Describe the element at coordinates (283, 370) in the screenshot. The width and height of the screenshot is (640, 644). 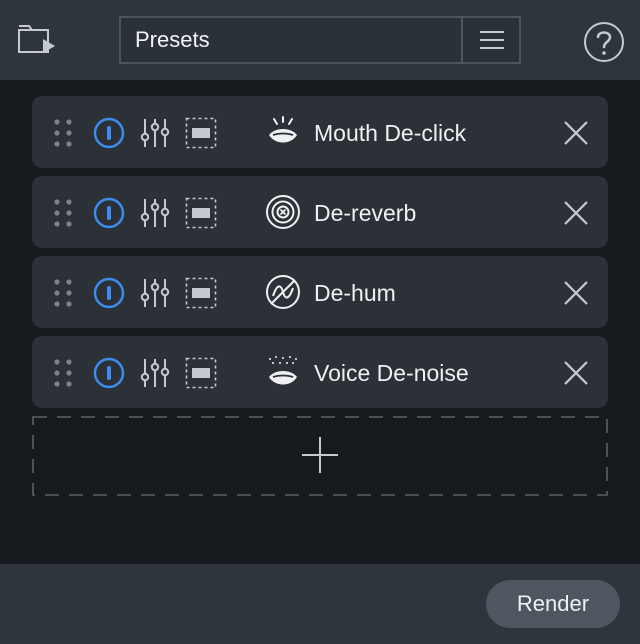
I see `voice-denoise-icon` at that location.